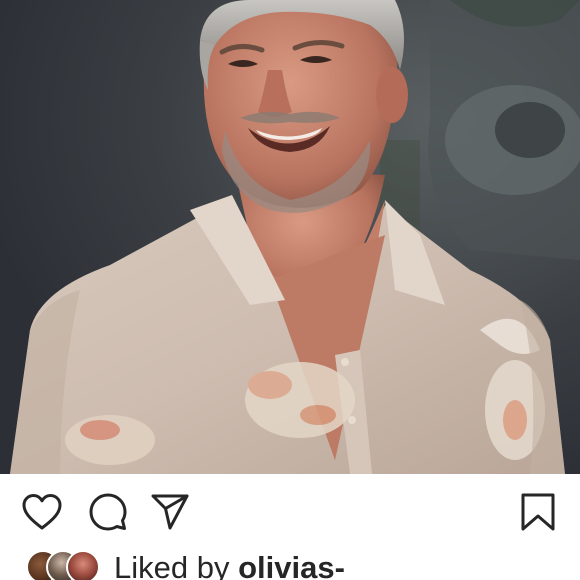 This screenshot has width=580, height=580. What do you see at coordinates (172, 565) in the screenshot?
I see `liked-by-label: Liked by` at bounding box center [172, 565].